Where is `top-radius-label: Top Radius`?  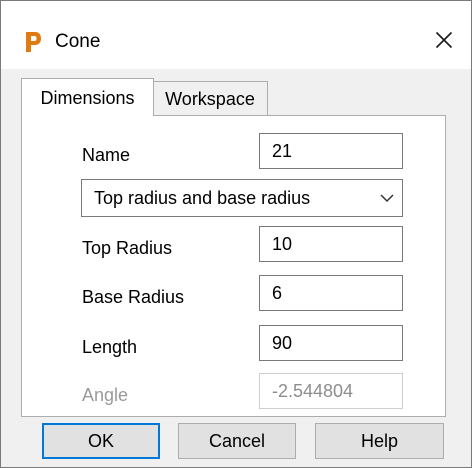
top-radius-label: Top Radius is located at coordinates (127, 248).